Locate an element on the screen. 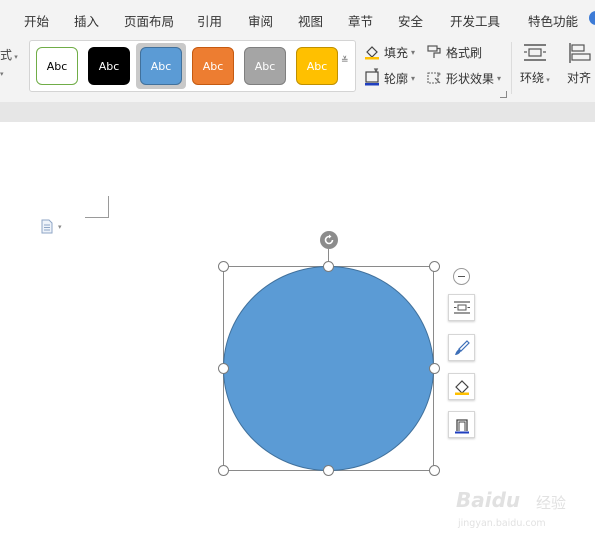  menu-review: 审阅 is located at coordinates (260, 20).